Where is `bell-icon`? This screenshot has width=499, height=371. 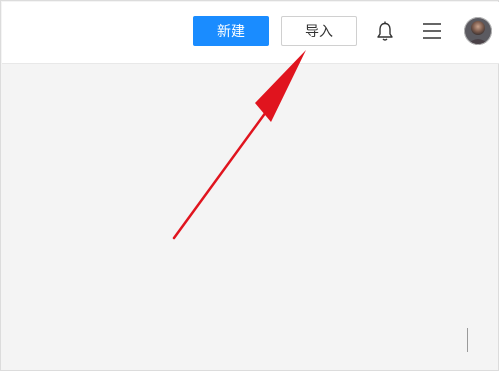
bell-icon is located at coordinates (385, 31).